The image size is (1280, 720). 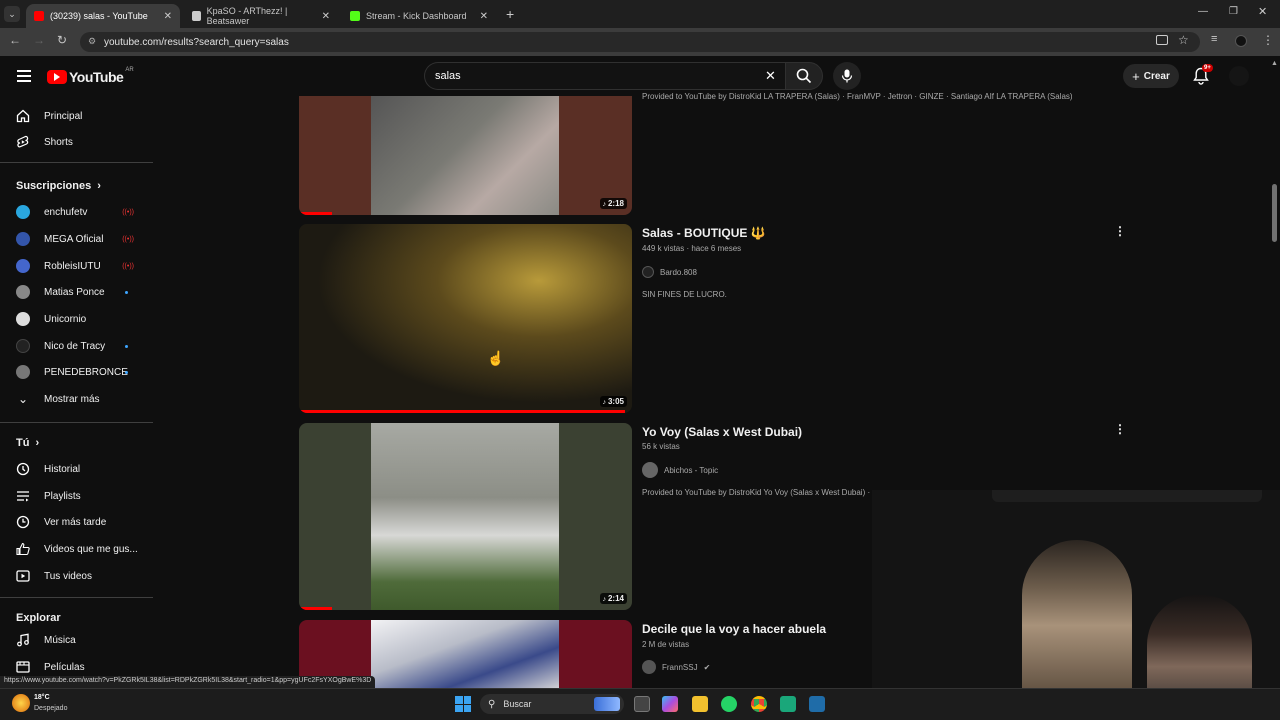 I want to click on new-tab-icon: +, so click(x=510, y=14).